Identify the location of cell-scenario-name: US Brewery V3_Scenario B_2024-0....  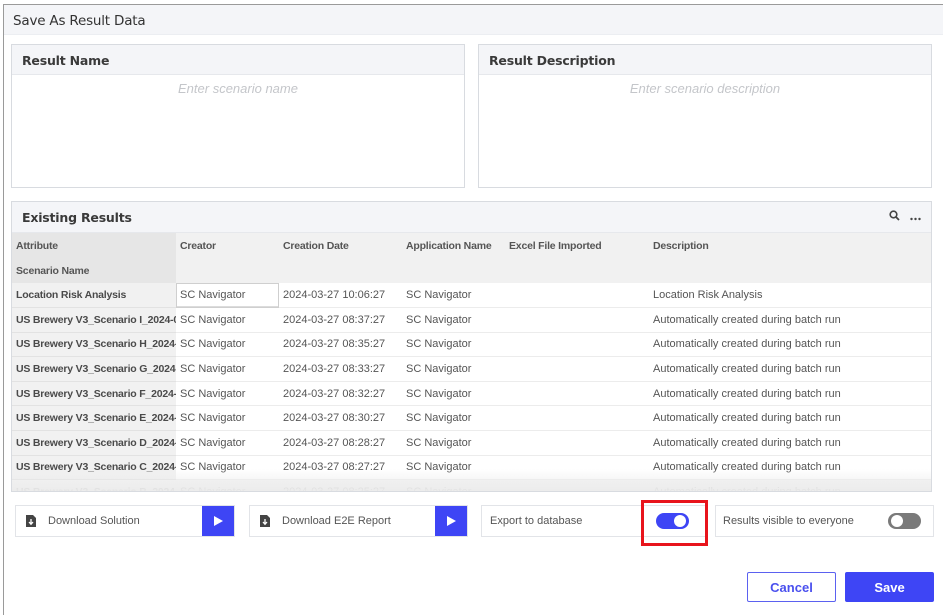
(94, 485).